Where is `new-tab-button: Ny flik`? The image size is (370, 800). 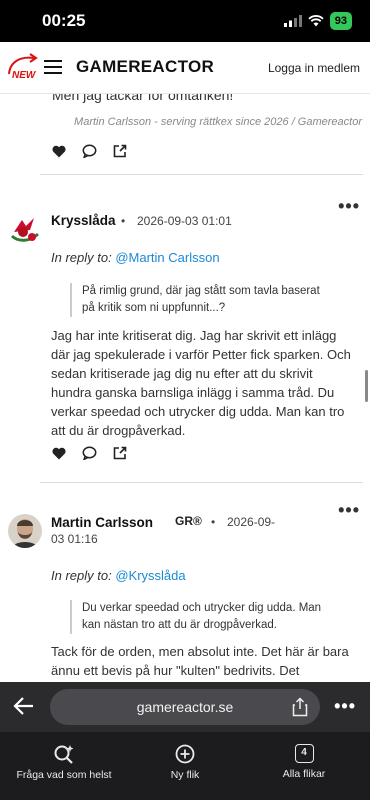
new-tab-button: Ny flik is located at coordinates (185, 762).